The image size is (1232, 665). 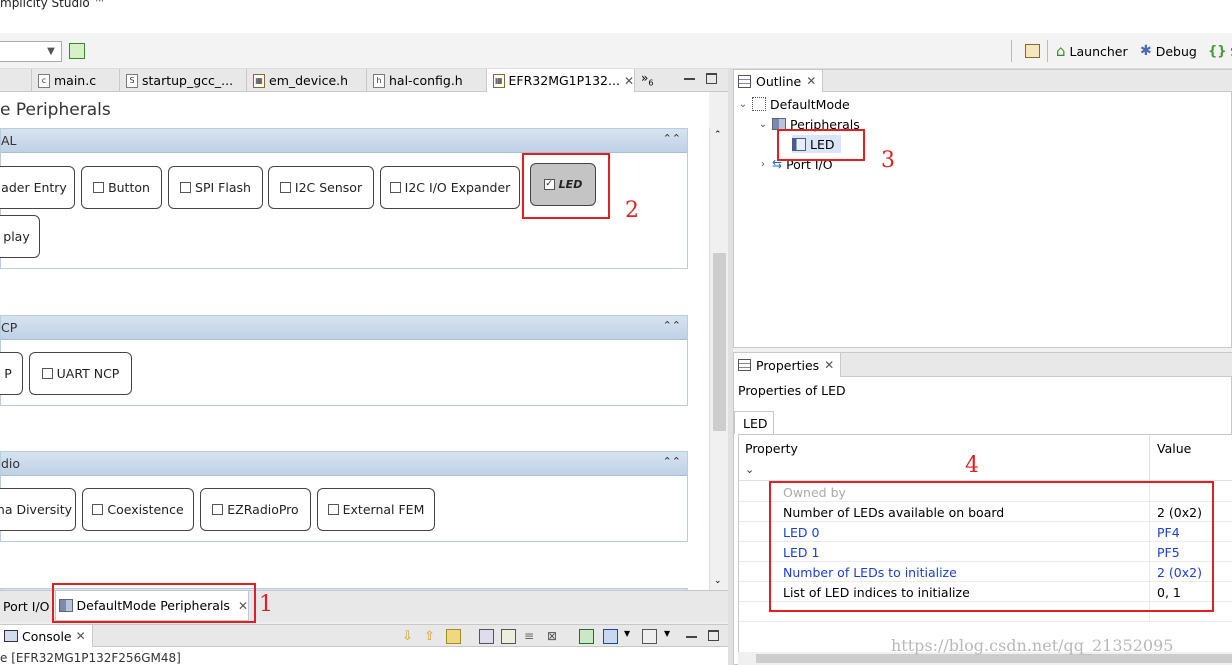 I want to click on link-with-editor-icon, so click(x=453, y=636).